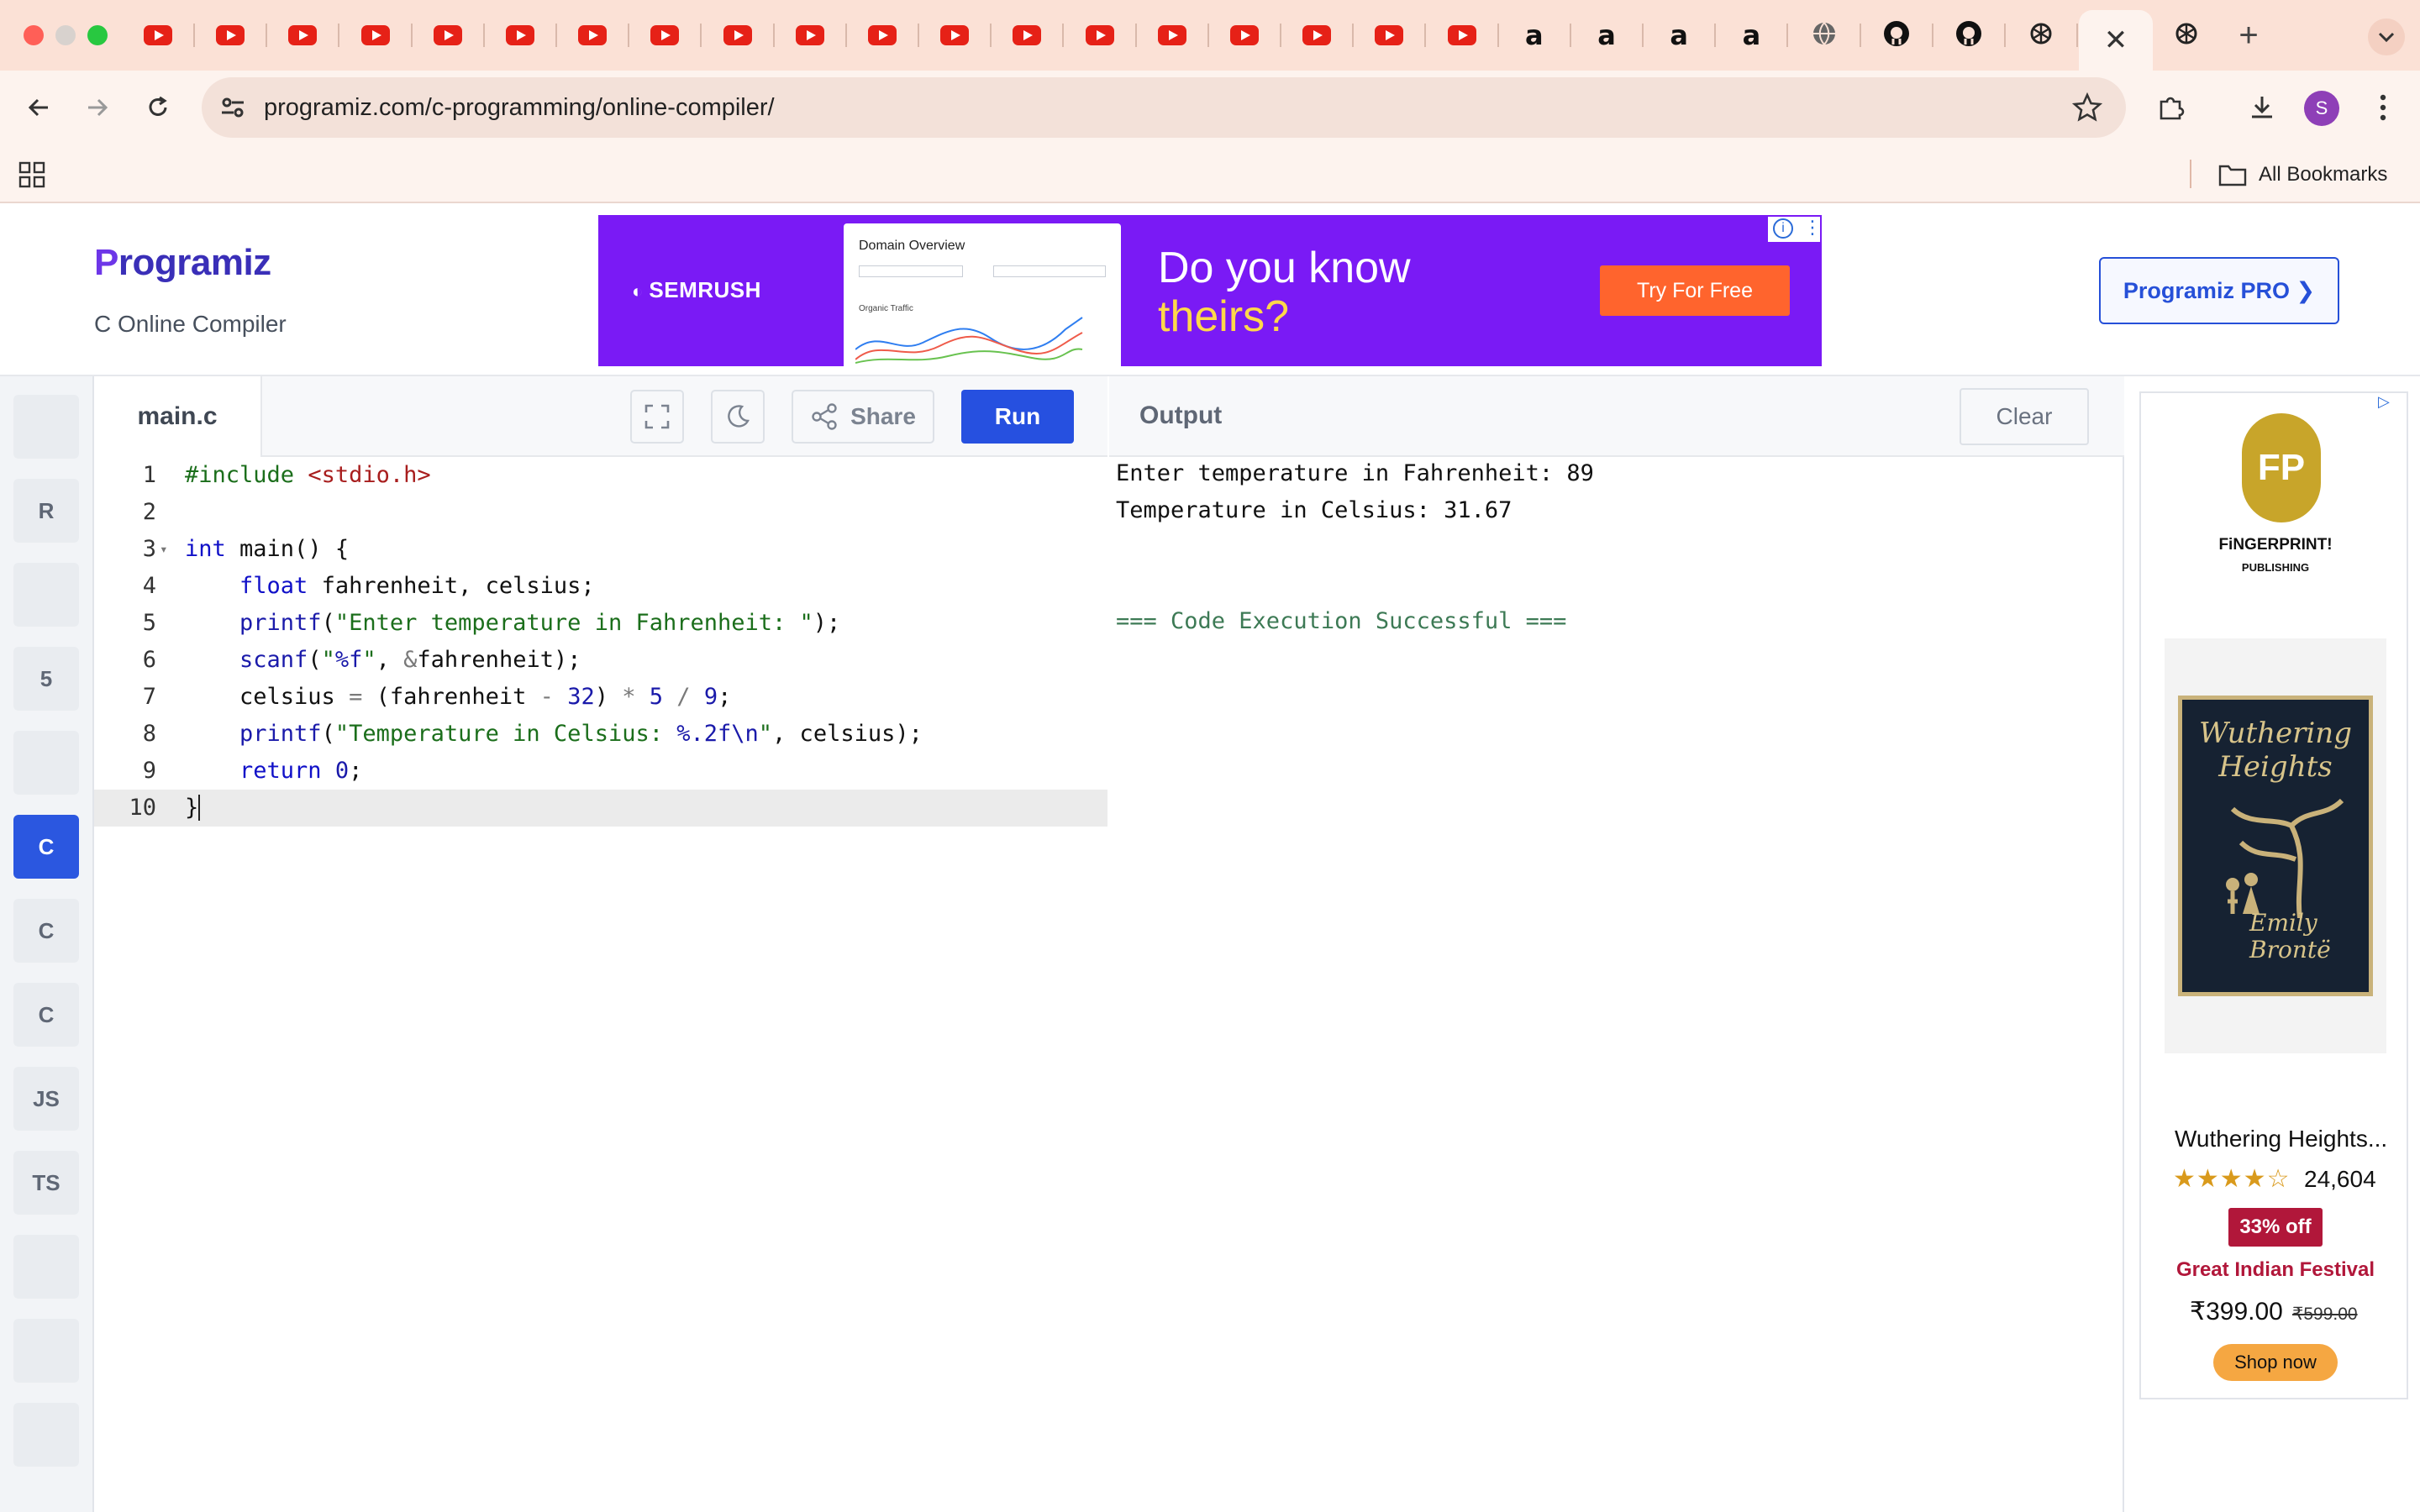 Image resolution: width=2420 pixels, height=1512 pixels. Describe the element at coordinates (46, 679) in the screenshot. I see `html-icon: 5` at that location.